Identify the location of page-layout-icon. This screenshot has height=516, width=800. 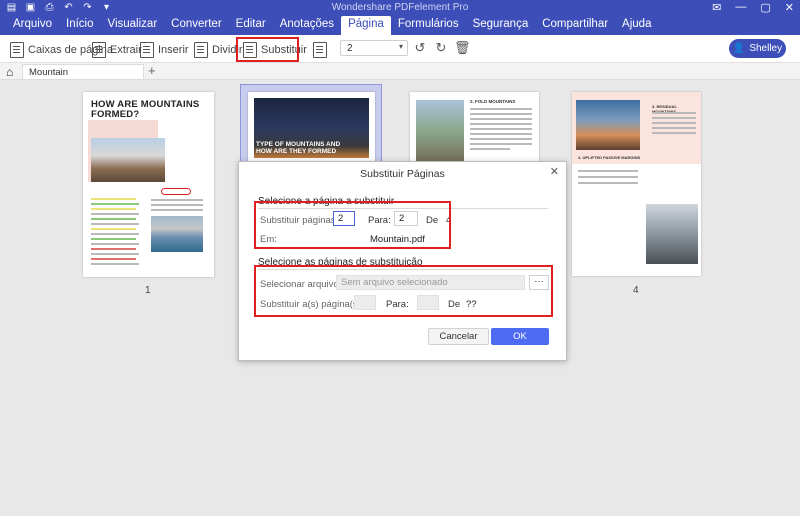
(320, 50).